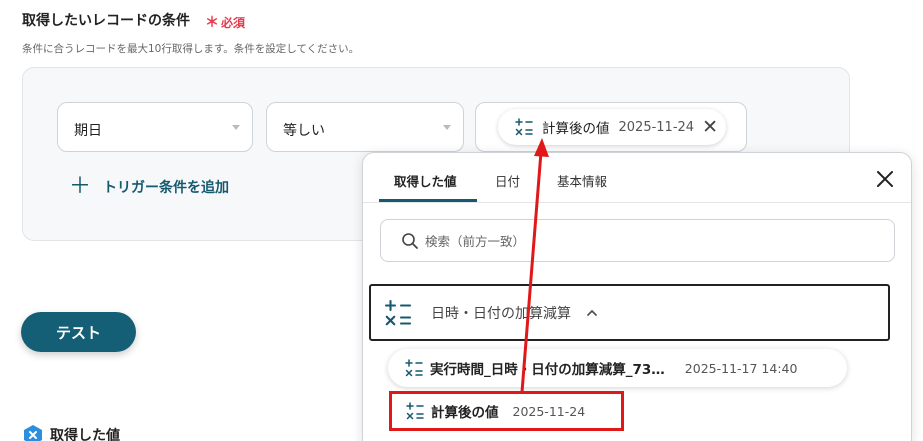 The height and width of the screenshot is (441, 923). Describe the element at coordinates (741, 368) in the screenshot. I see `list-item-date: 2025-11-17 14:40` at that location.